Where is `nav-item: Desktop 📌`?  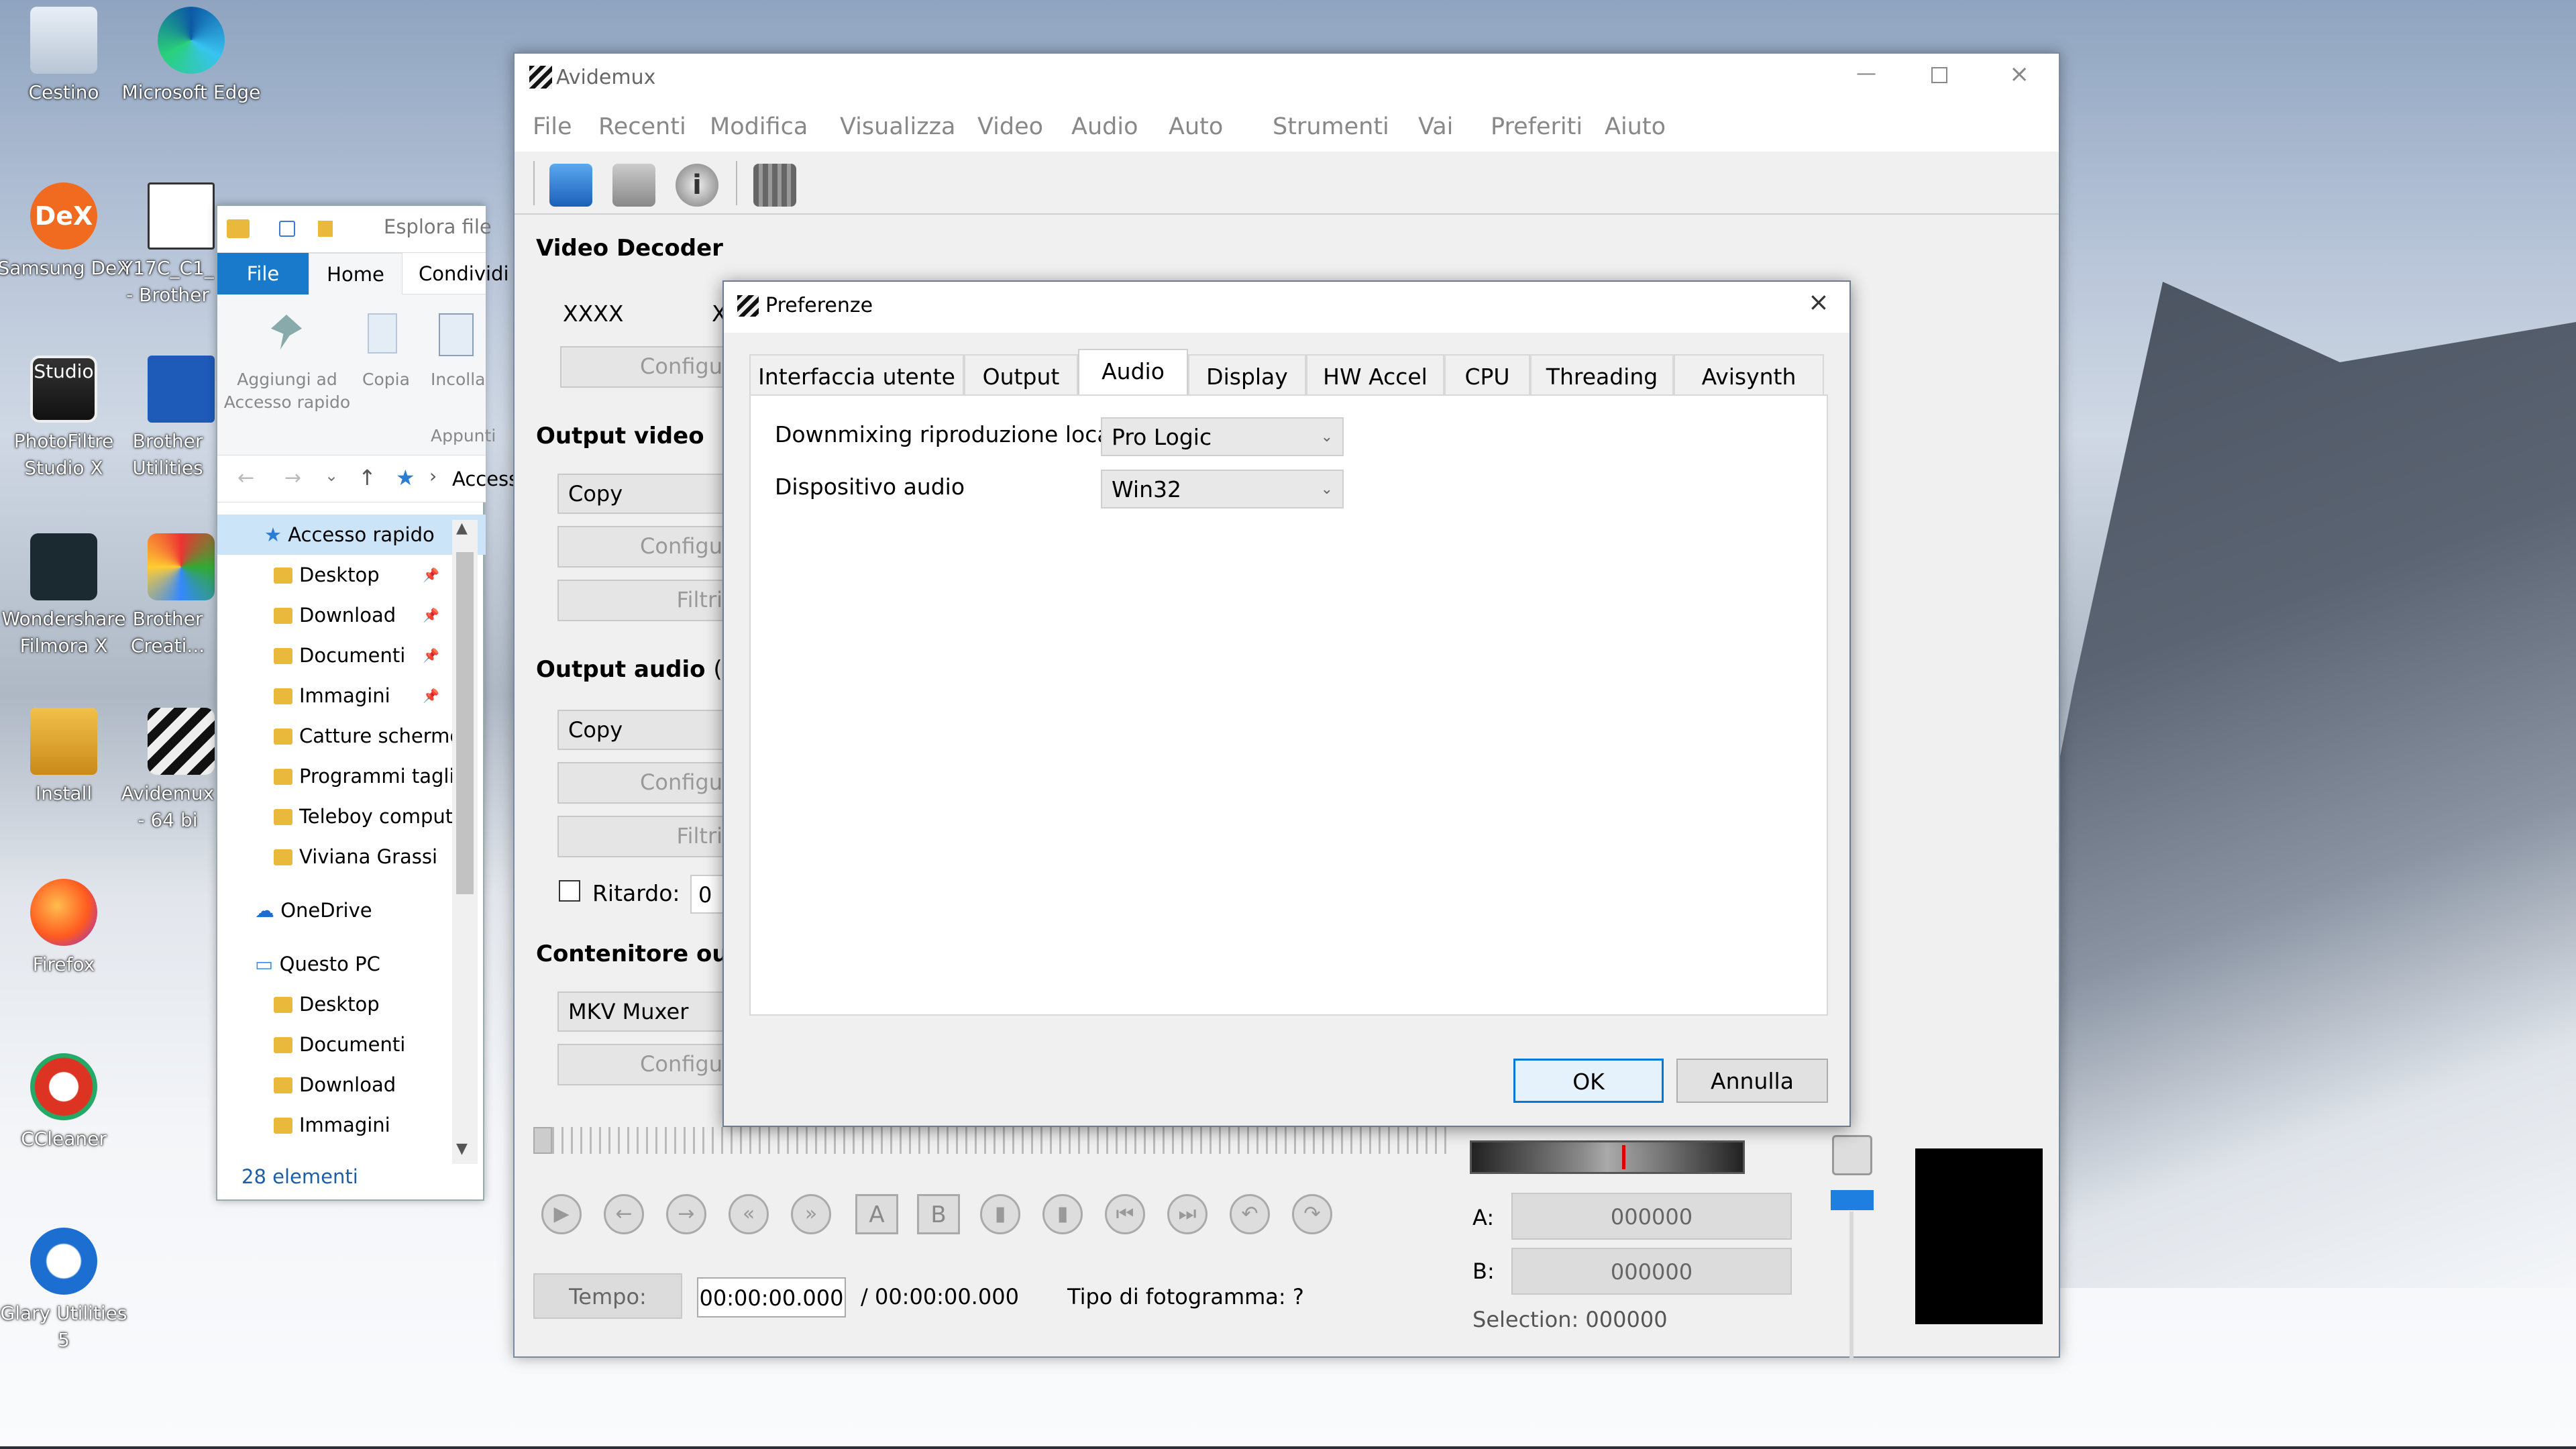 nav-item: Desktop 📌 is located at coordinates (351, 575).